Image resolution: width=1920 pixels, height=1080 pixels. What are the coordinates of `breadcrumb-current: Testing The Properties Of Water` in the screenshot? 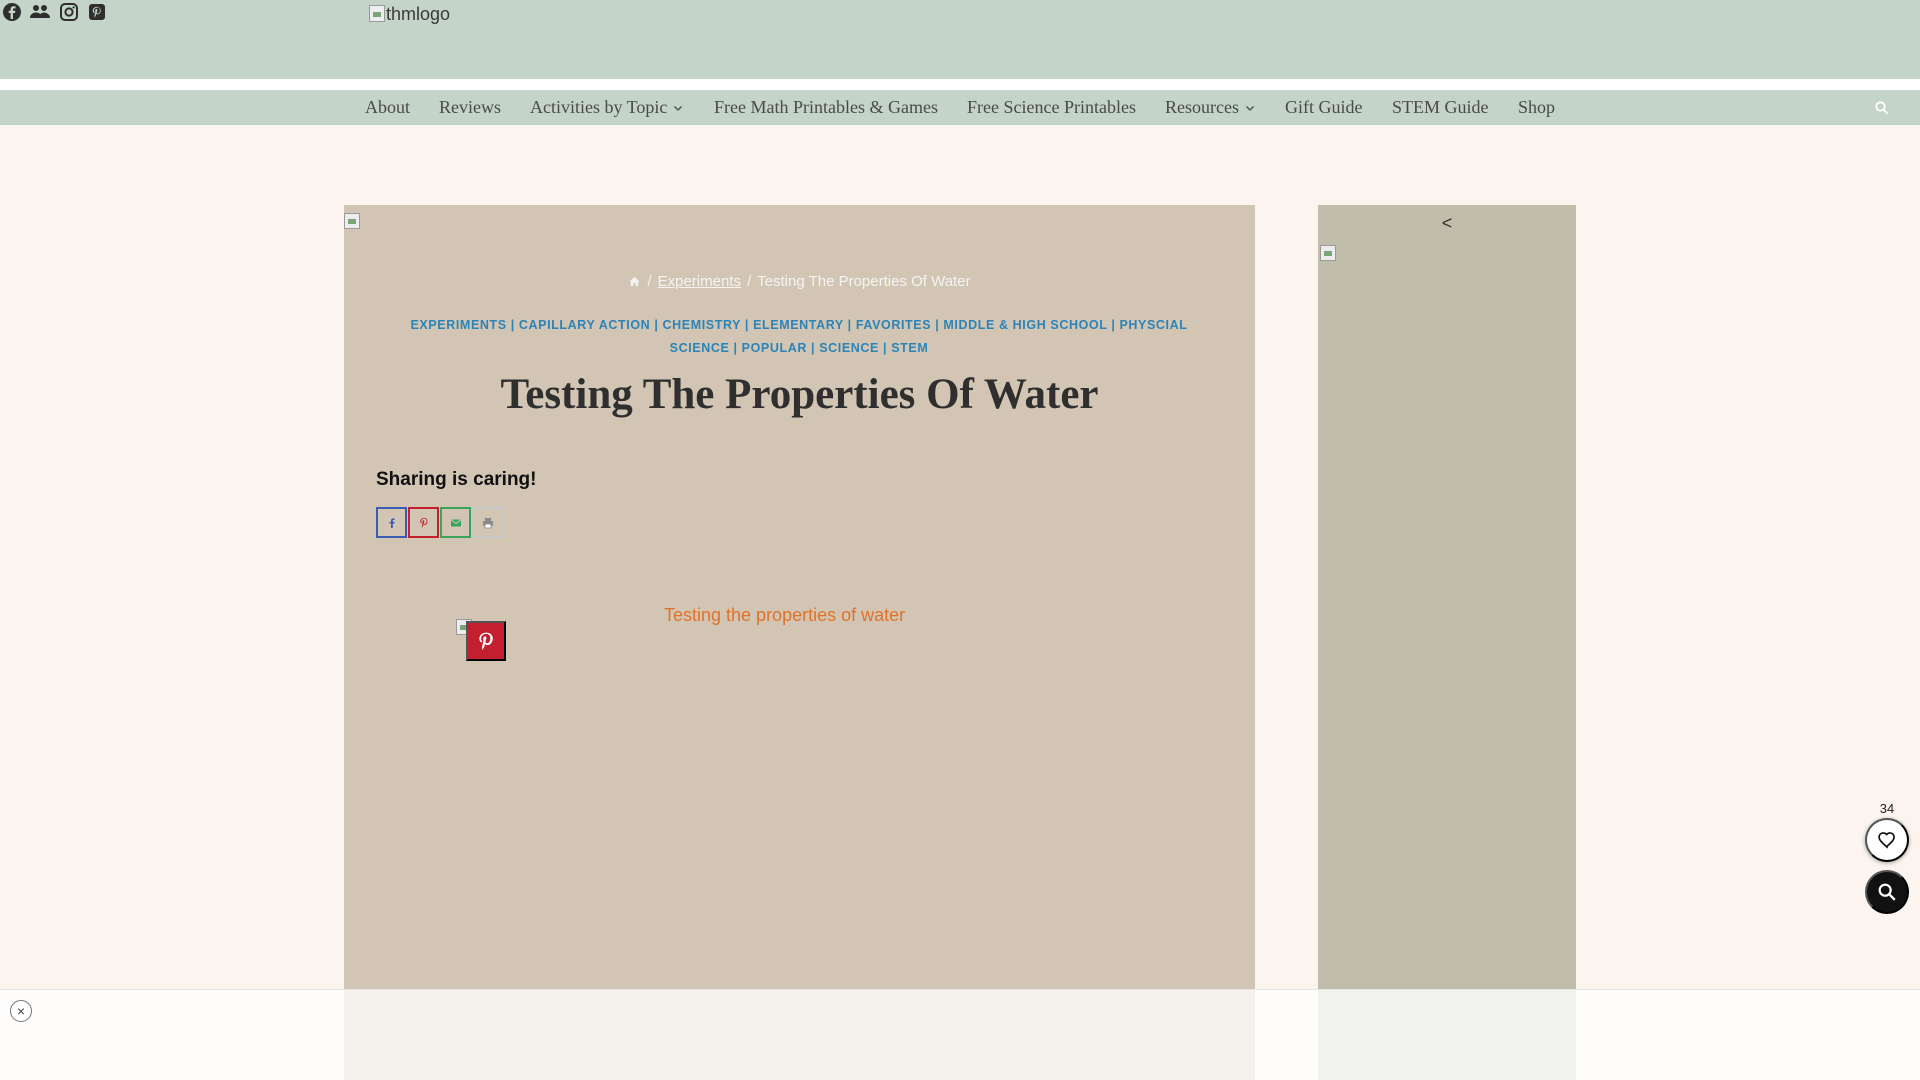 It's located at (864, 281).